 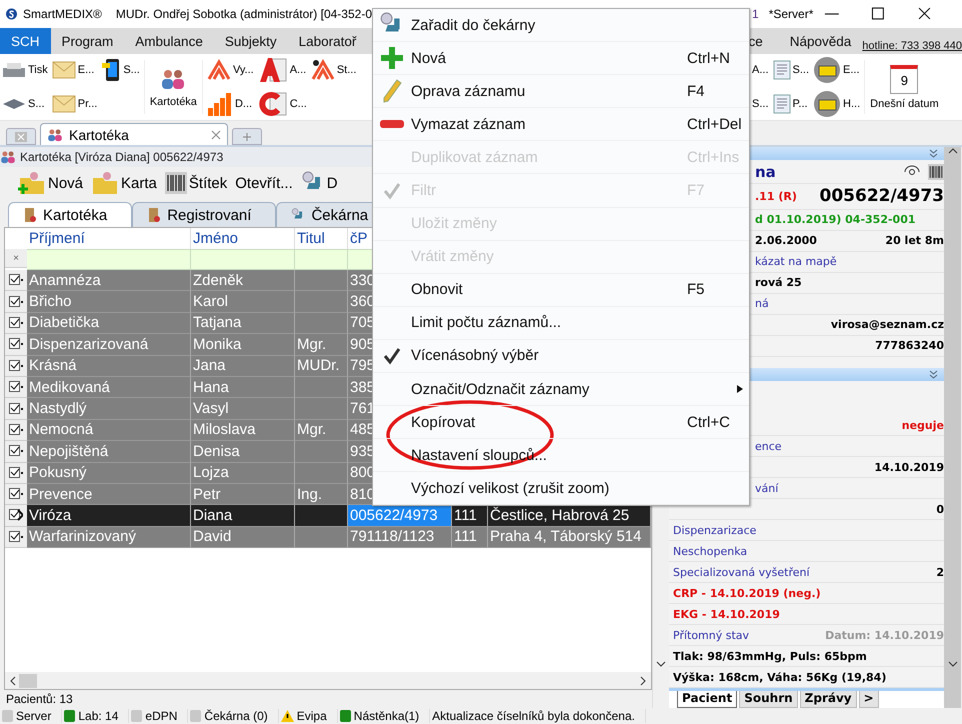 I want to click on menu-item: Subjekty, so click(x=251, y=41).